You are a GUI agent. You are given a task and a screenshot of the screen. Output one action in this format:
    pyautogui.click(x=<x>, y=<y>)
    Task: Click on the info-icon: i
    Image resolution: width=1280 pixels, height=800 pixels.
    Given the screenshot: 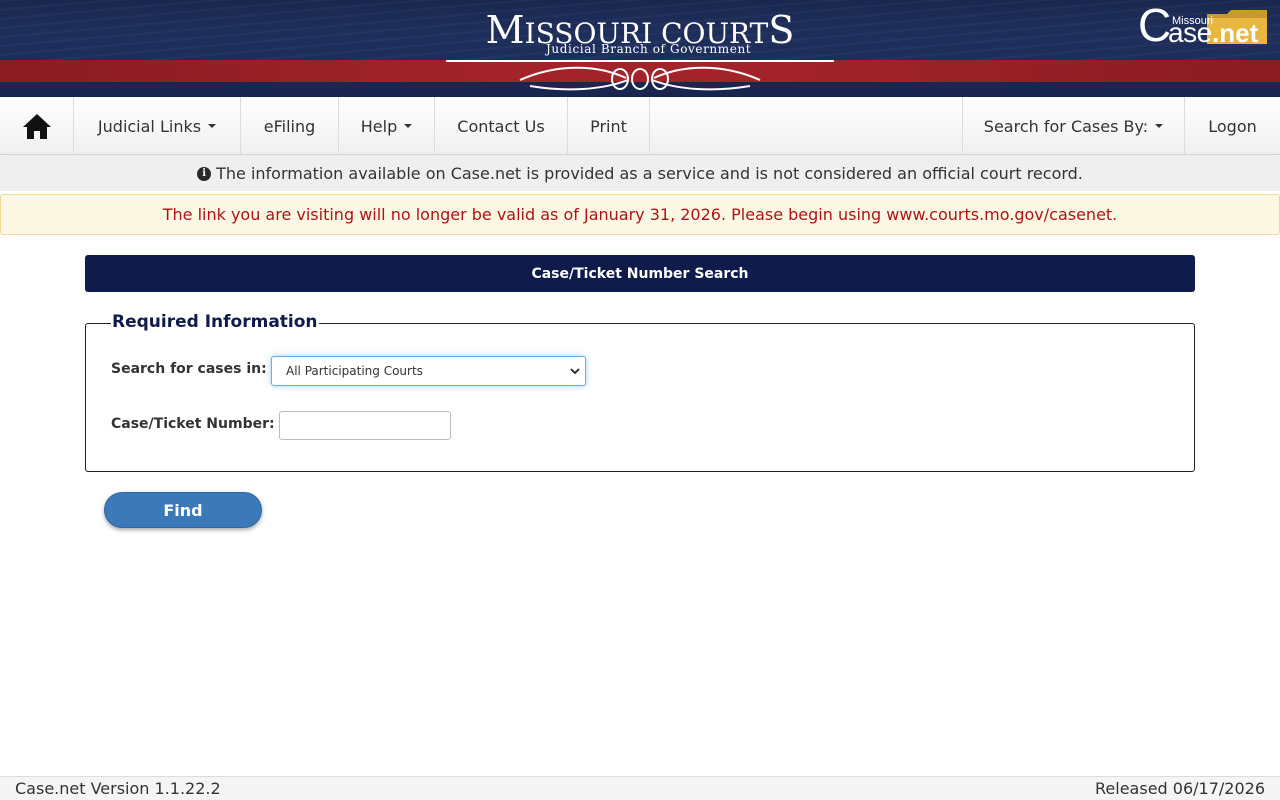 What is the action you would take?
    pyautogui.click(x=204, y=173)
    